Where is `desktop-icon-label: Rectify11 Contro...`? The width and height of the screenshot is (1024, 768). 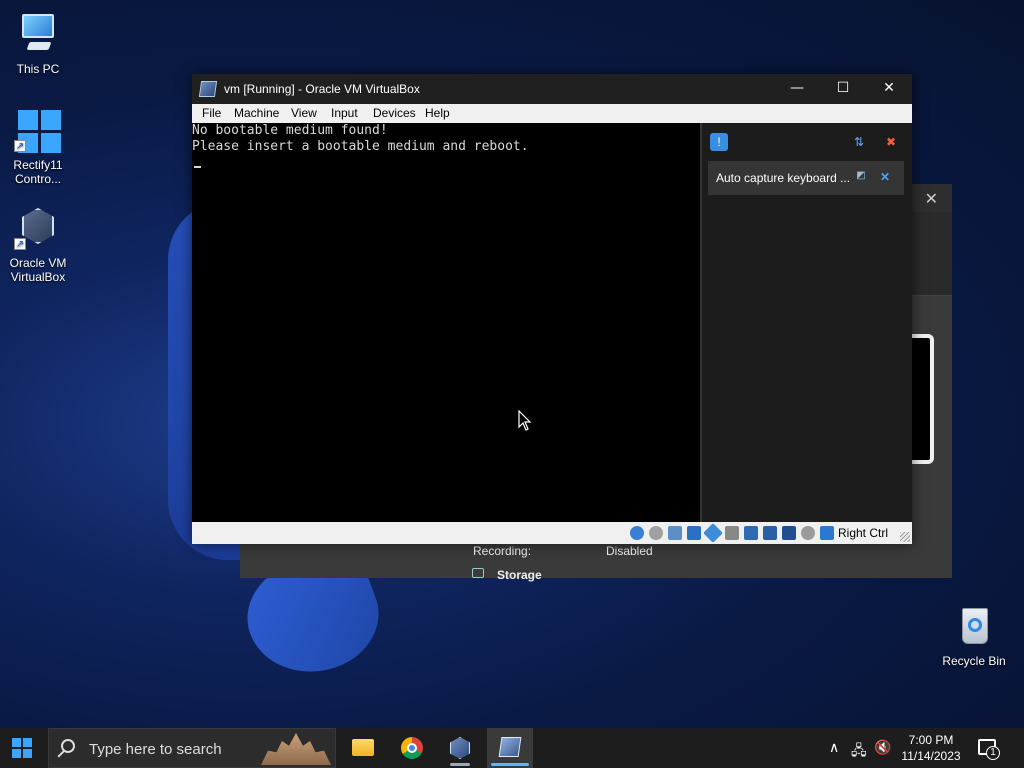 desktop-icon-label: Rectify11 Contro... is located at coordinates (38, 172).